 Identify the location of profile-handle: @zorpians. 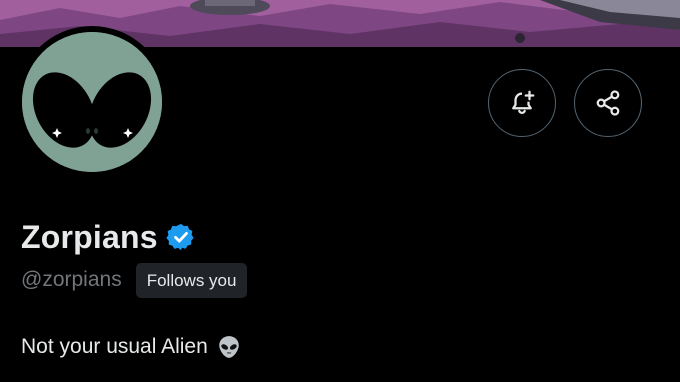
(71, 279).